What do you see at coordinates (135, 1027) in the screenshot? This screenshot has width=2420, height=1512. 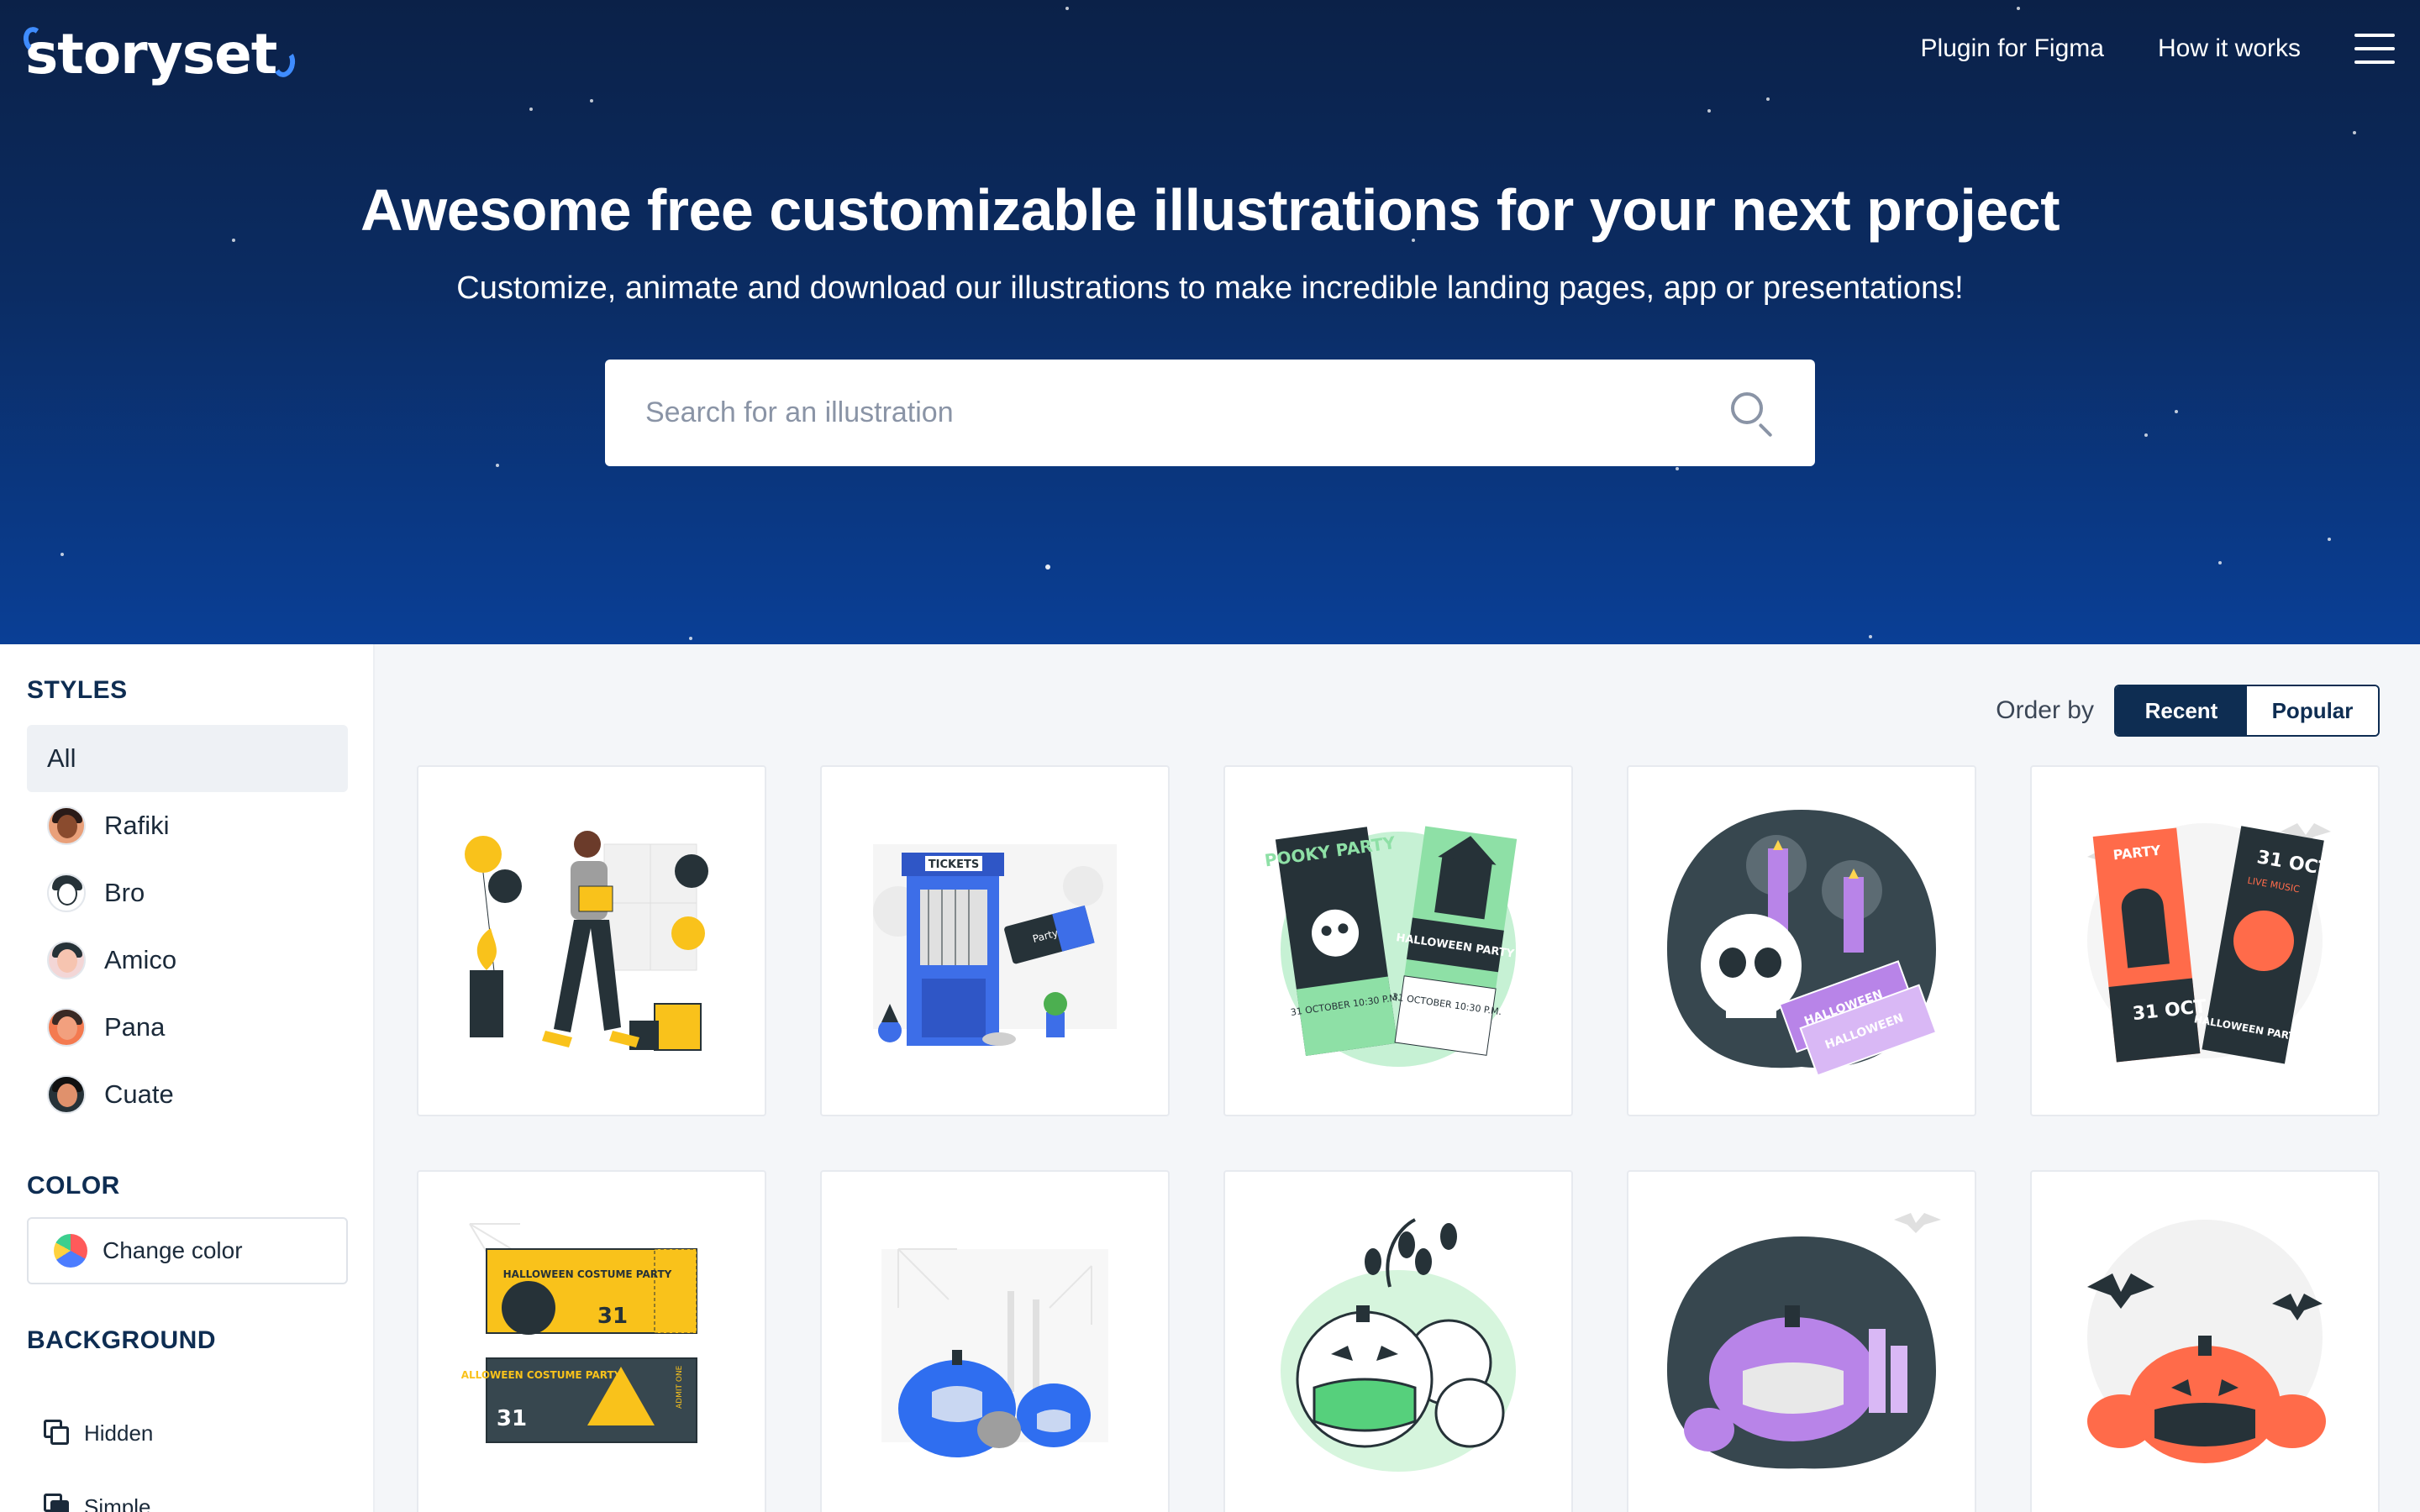 I see `style-label: Pana` at bounding box center [135, 1027].